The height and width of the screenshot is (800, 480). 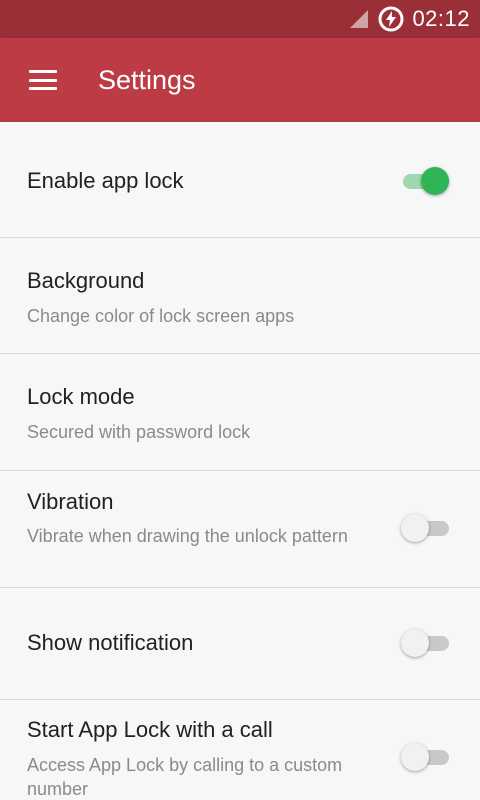 What do you see at coordinates (139, 432) in the screenshot?
I see `setting-summary: Secured with password lock` at bounding box center [139, 432].